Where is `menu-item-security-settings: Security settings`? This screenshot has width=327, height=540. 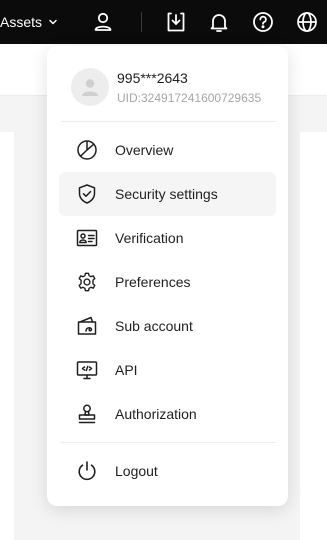 menu-item-security-settings: Security settings is located at coordinates (167, 194).